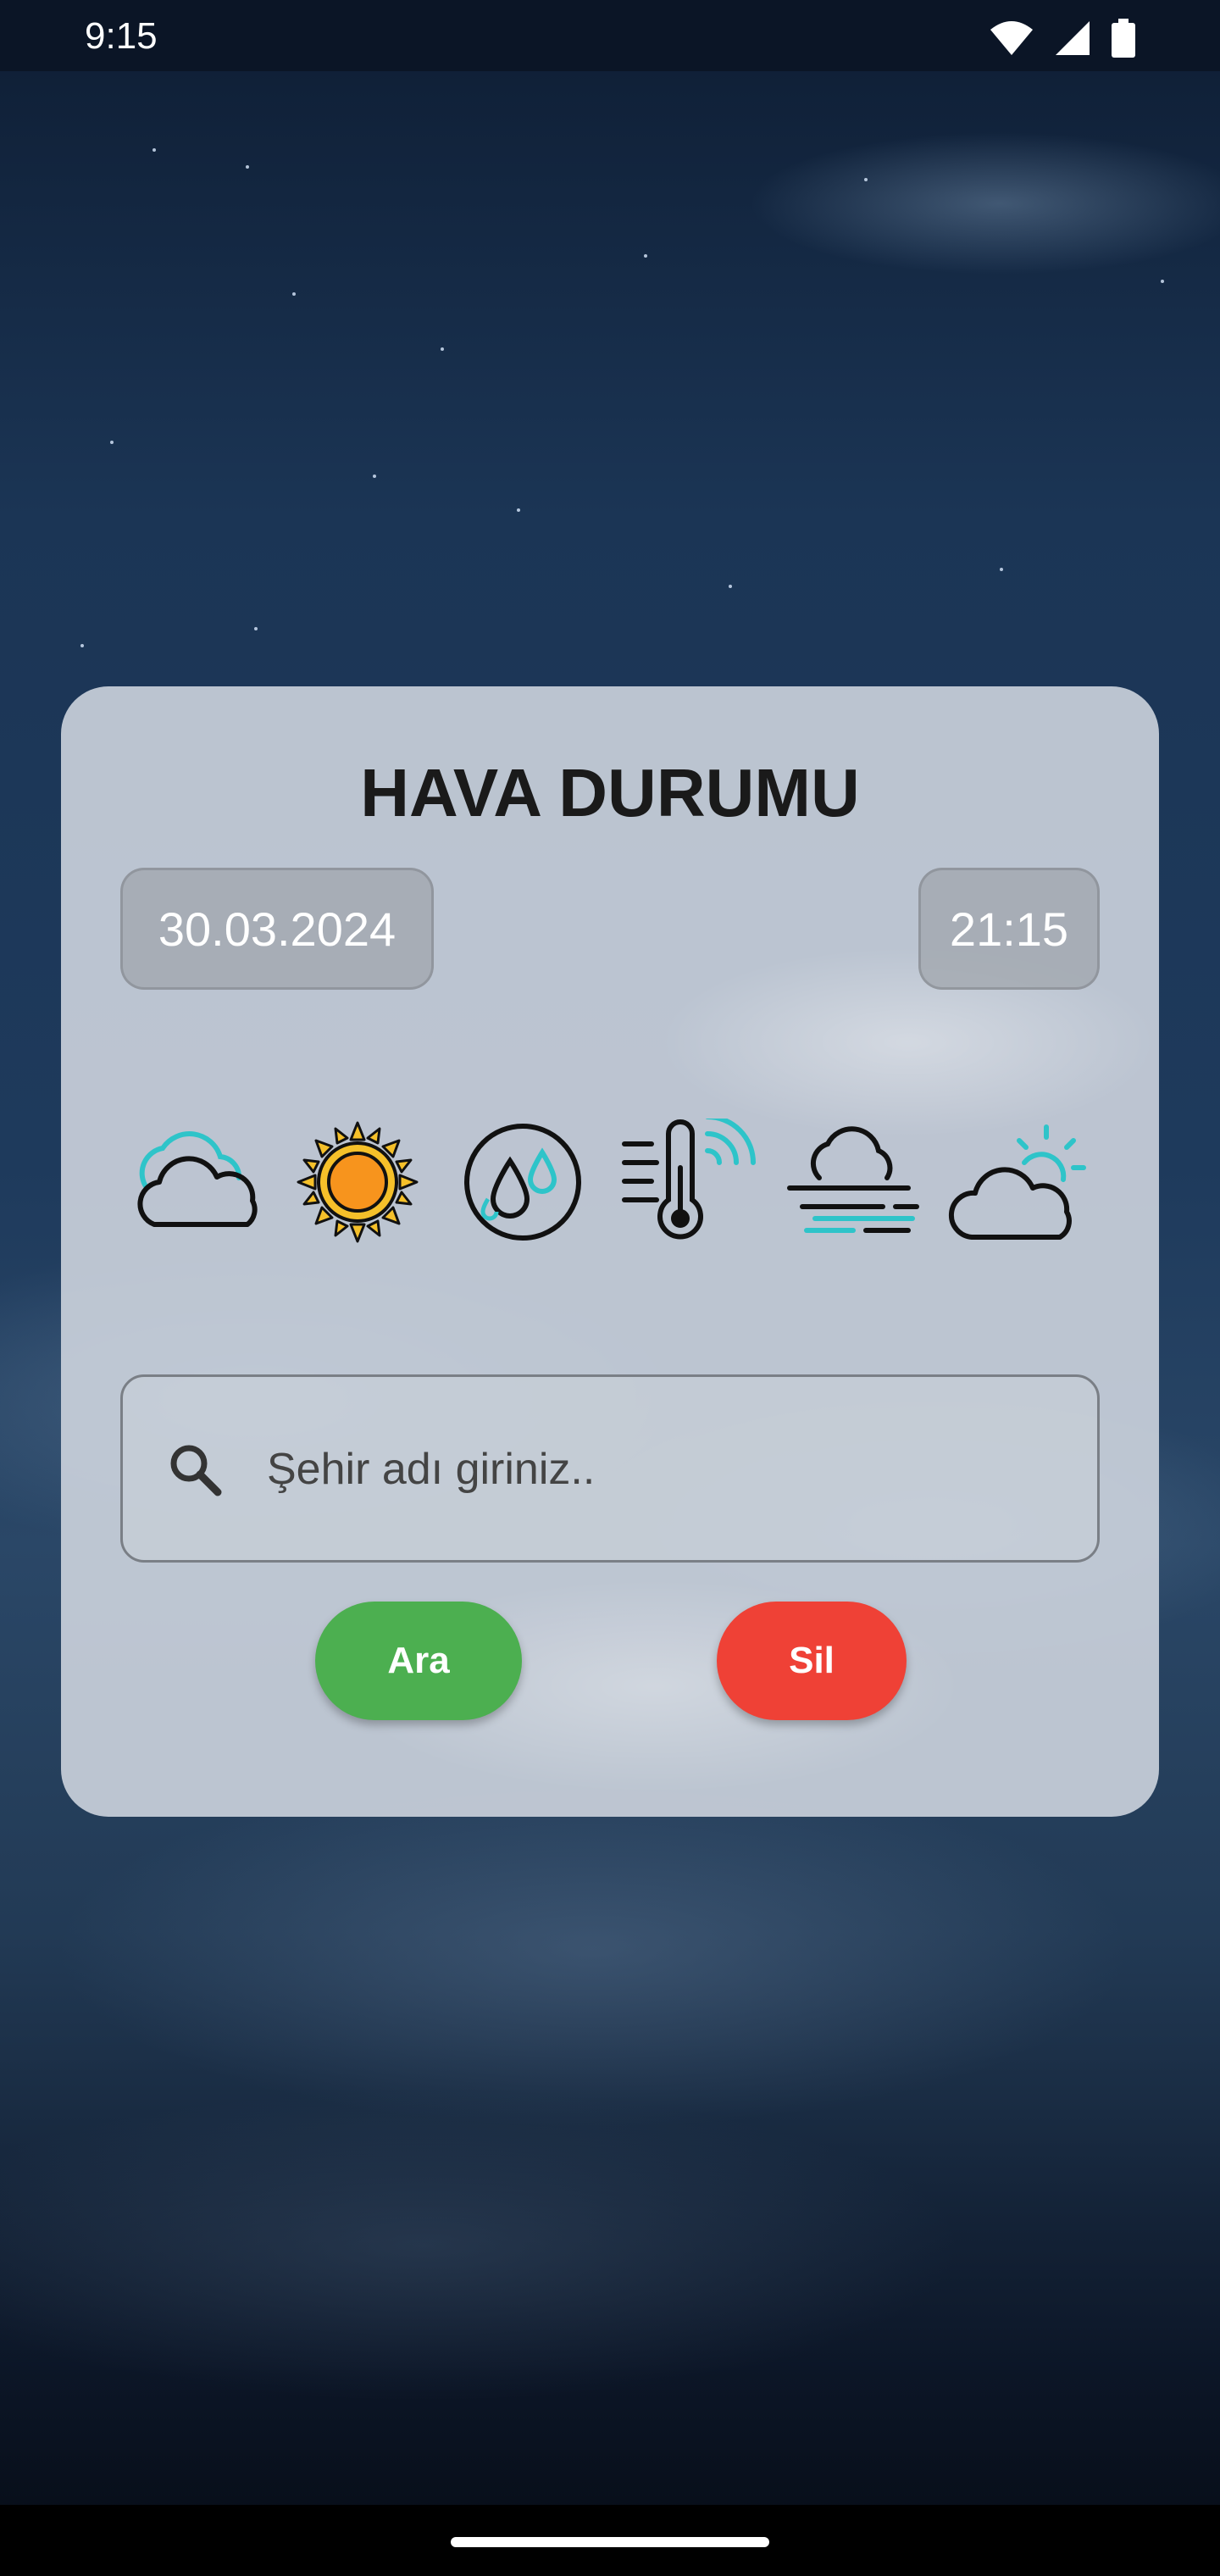 This screenshot has height=2576, width=1220. I want to click on home-gesture-handle, so click(610, 2542).